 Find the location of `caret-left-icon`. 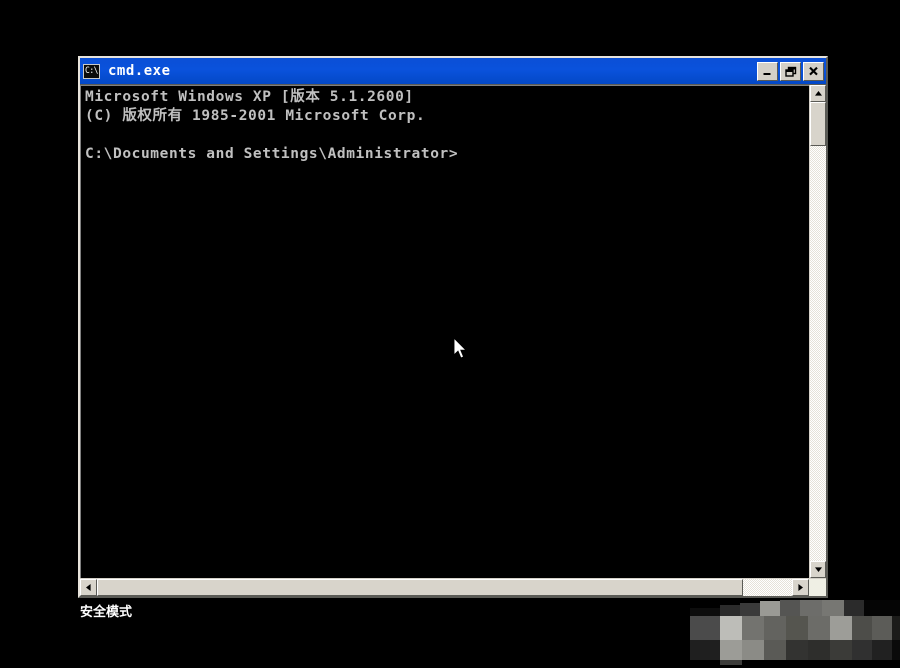

caret-left-icon is located at coordinates (88, 587).